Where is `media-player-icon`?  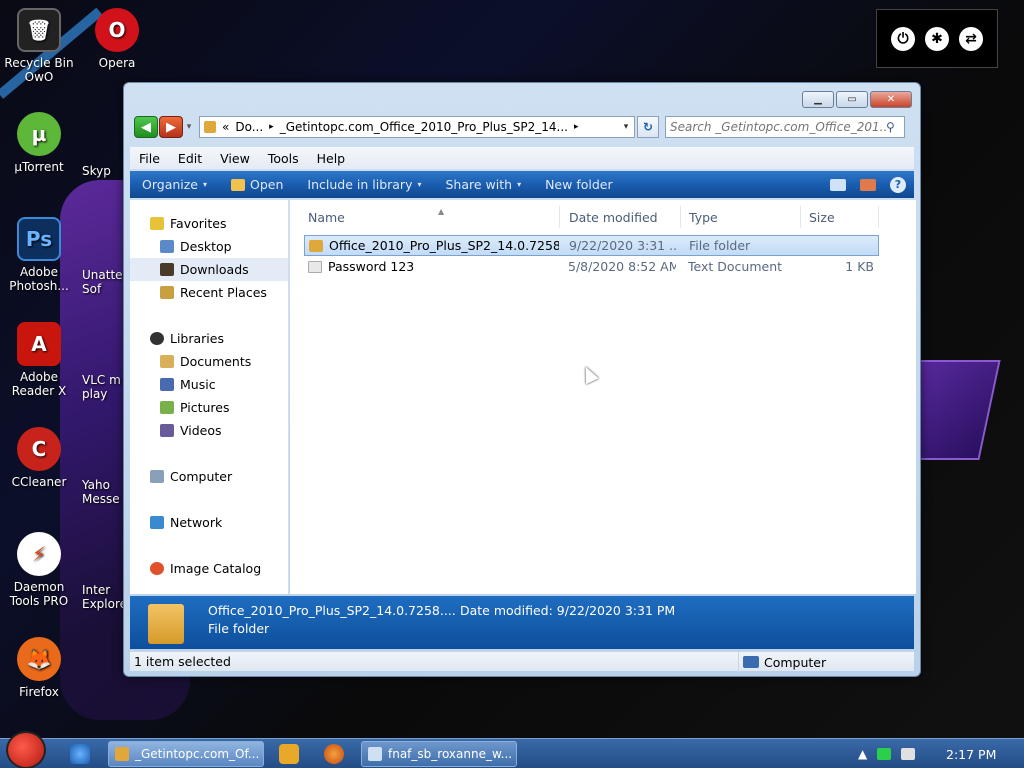 media-player-icon is located at coordinates (289, 754).